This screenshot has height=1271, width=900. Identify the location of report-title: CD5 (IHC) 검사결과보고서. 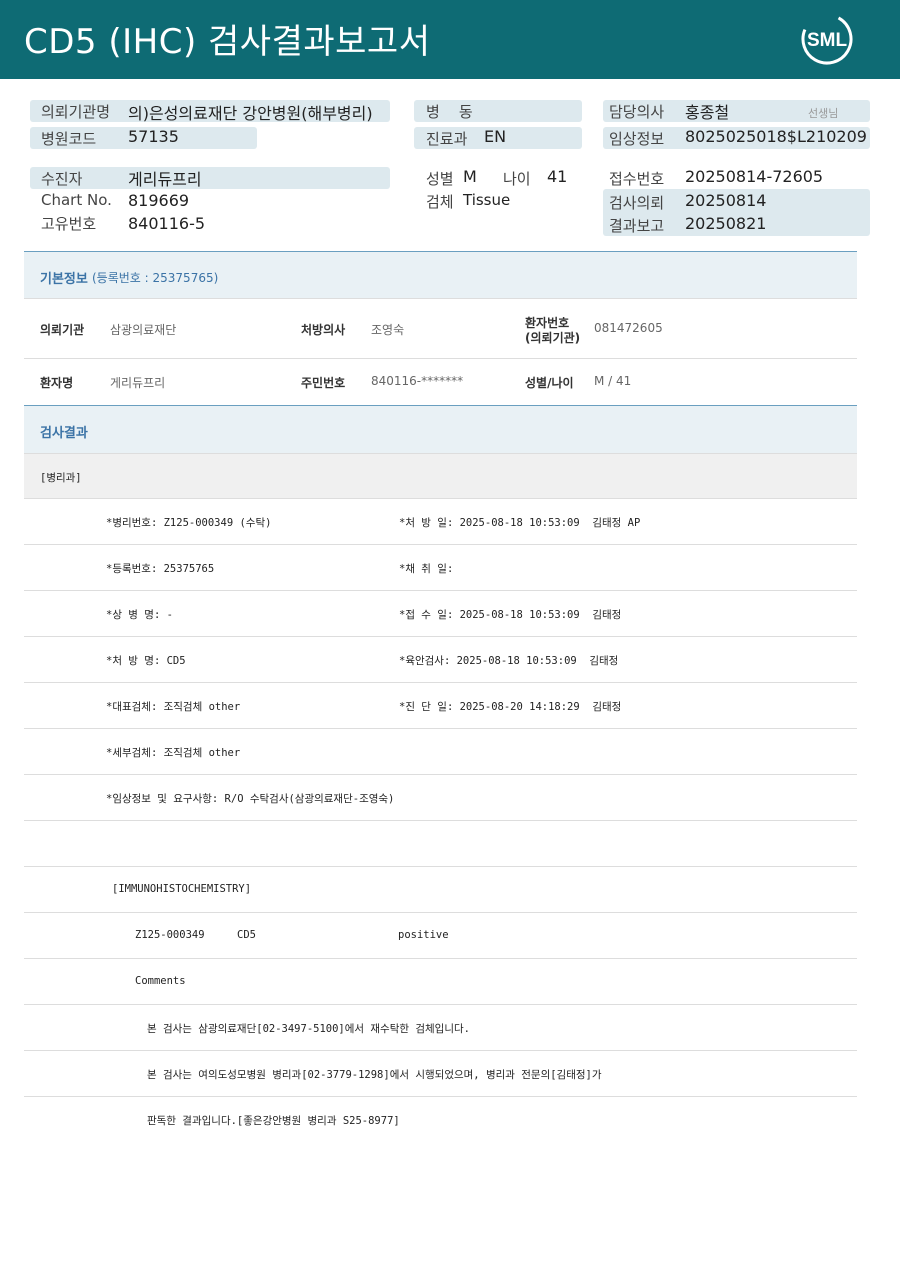
(227, 42).